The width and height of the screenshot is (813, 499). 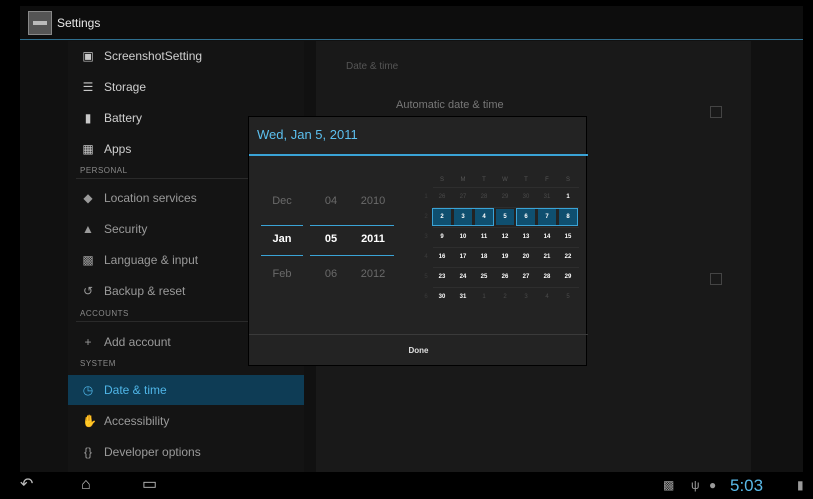 What do you see at coordinates (331, 274) in the screenshot?
I see `day-next: 06` at bounding box center [331, 274].